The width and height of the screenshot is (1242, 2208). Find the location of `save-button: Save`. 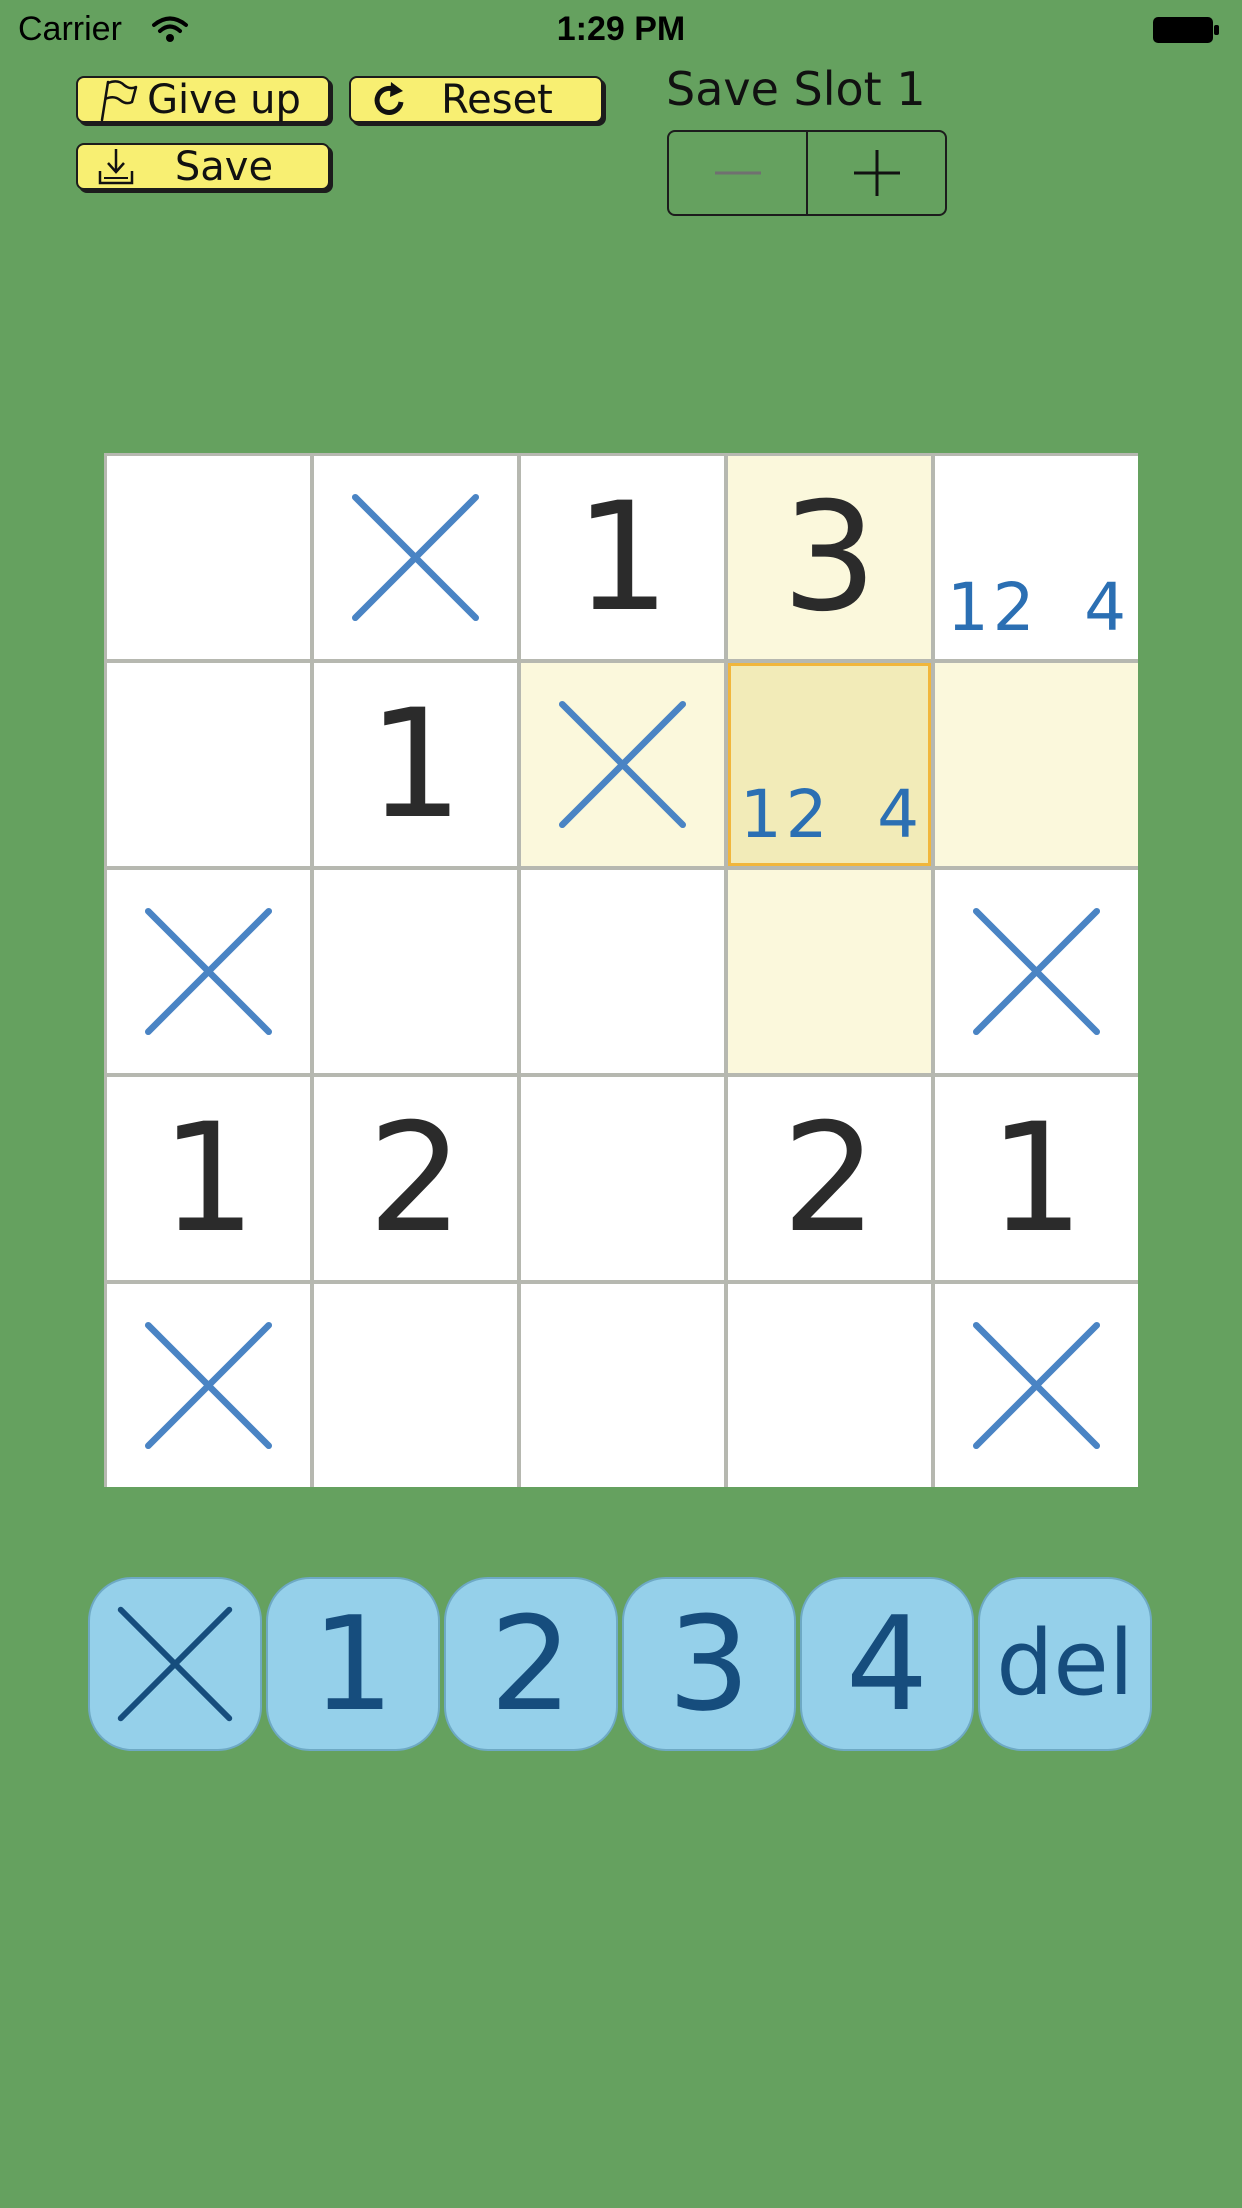

save-button: Save is located at coordinates (203, 166).